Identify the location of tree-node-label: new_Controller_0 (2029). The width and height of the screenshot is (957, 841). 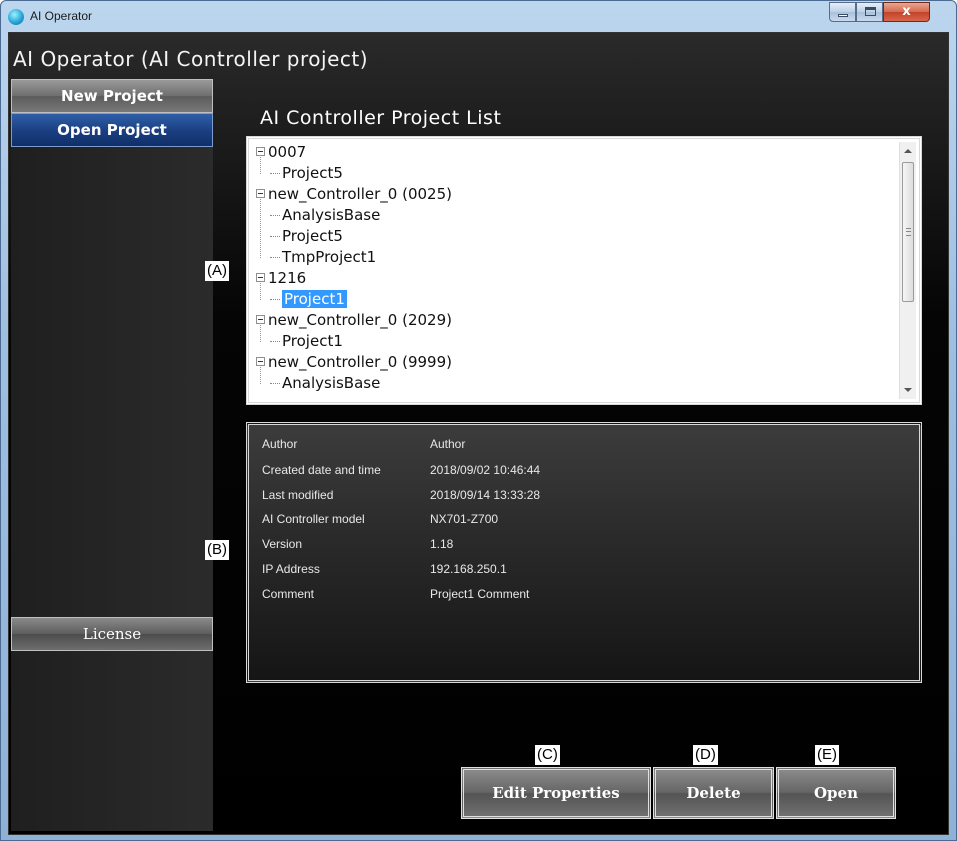
(360, 320).